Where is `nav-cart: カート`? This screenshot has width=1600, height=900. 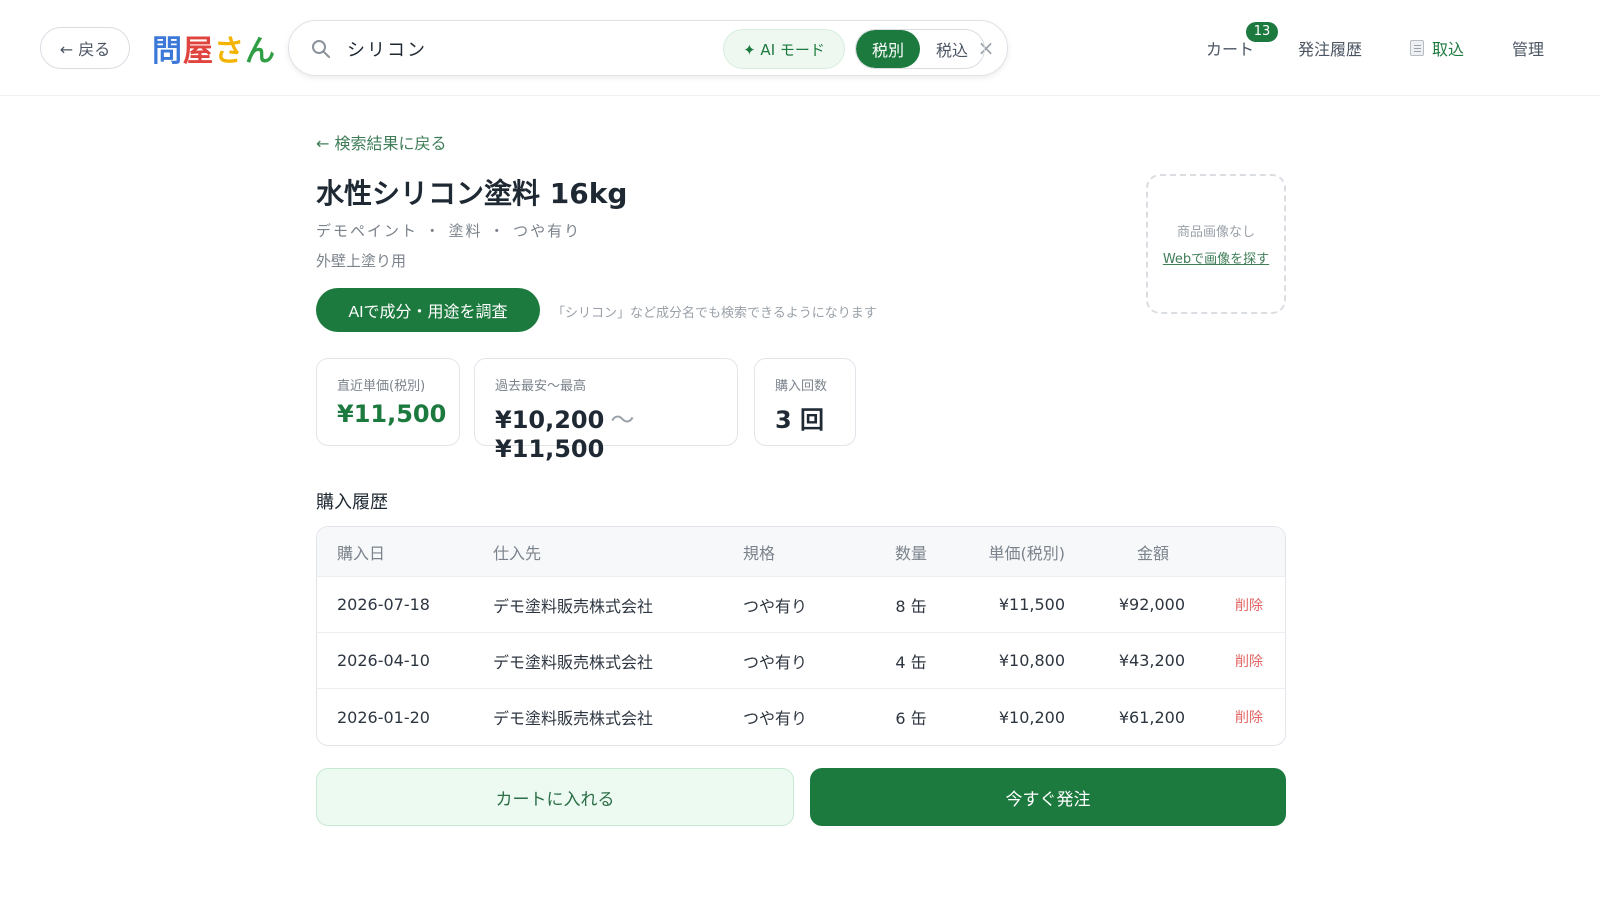
nav-cart: カート is located at coordinates (1230, 48).